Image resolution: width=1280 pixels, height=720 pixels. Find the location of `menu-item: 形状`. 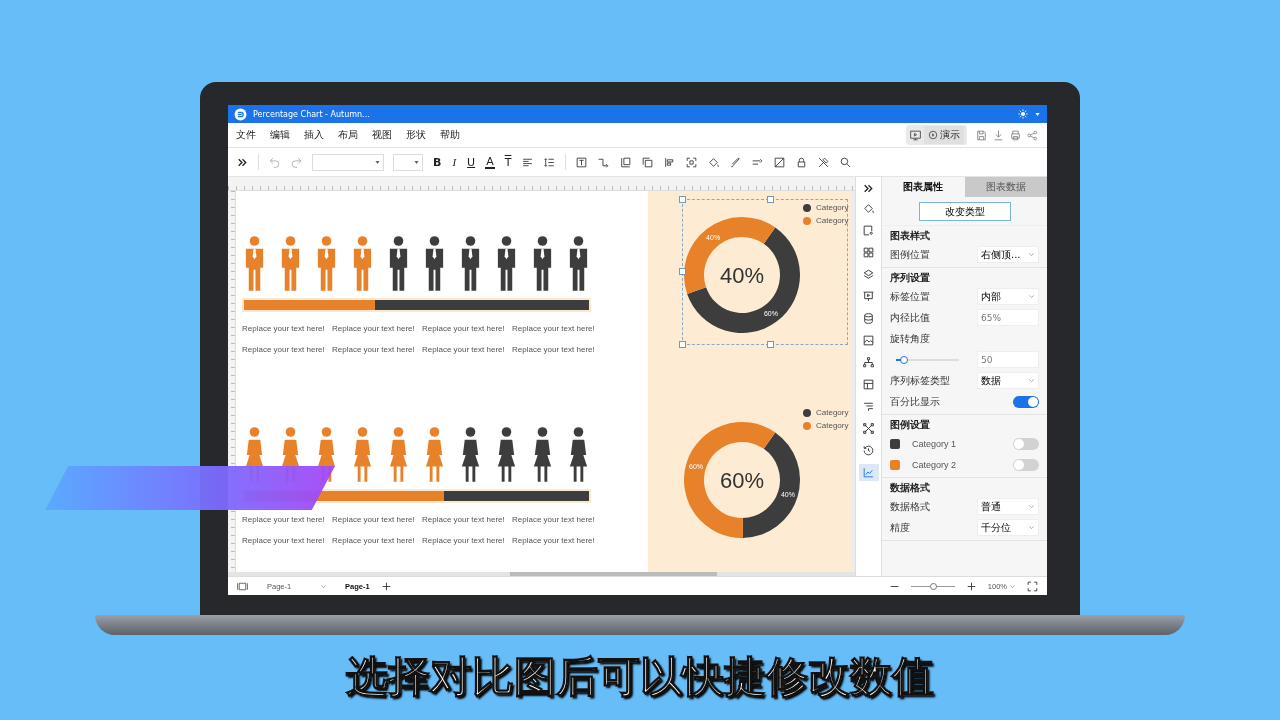

menu-item: 形状 is located at coordinates (416, 135).